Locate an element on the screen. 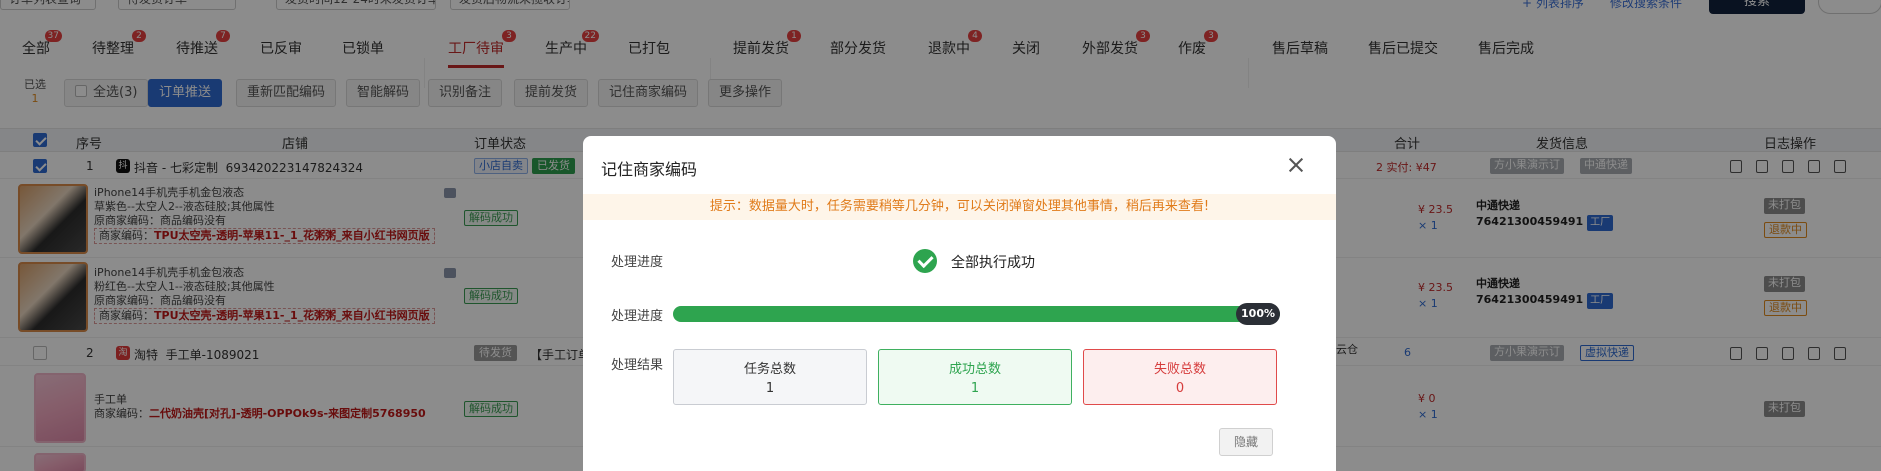 The width and height of the screenshot is (1881, 471). fail-count-card: 失败总数 0 is located at coordinates (1180, 377).